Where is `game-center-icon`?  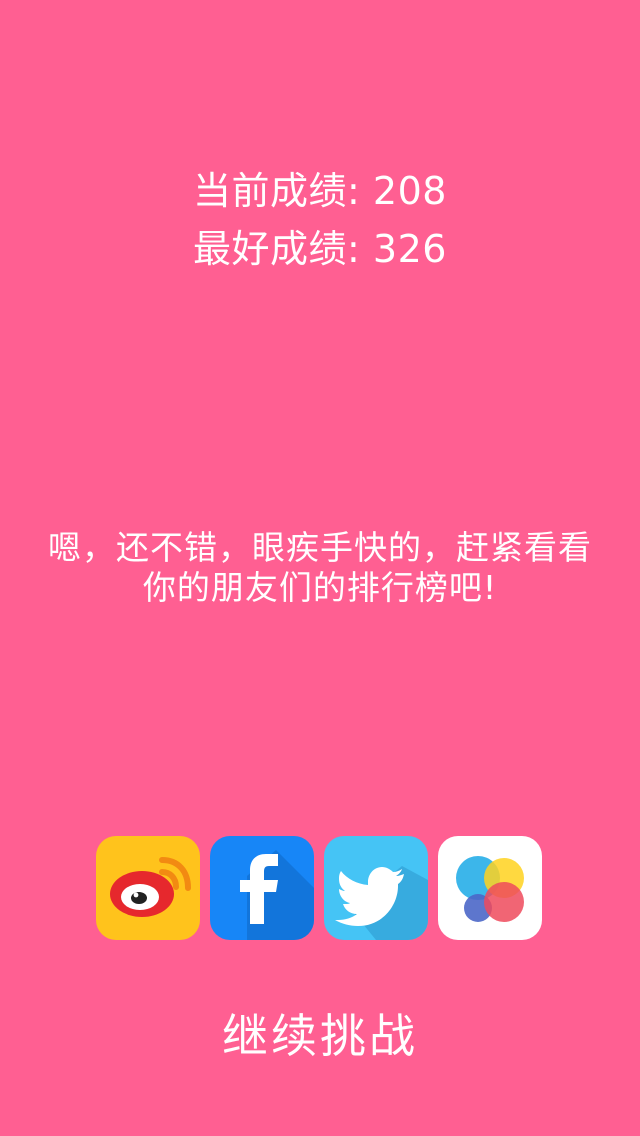
game-center-icon is located at coordinates (490, 889).